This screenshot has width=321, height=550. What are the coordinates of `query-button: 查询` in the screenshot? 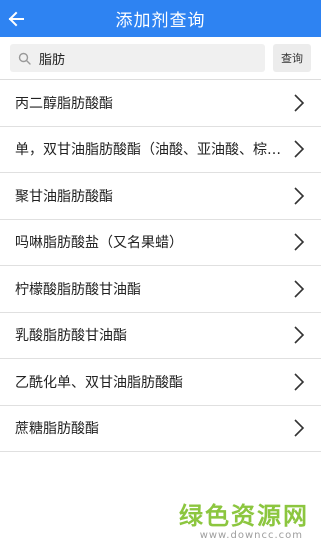 It's located at (292, 58).